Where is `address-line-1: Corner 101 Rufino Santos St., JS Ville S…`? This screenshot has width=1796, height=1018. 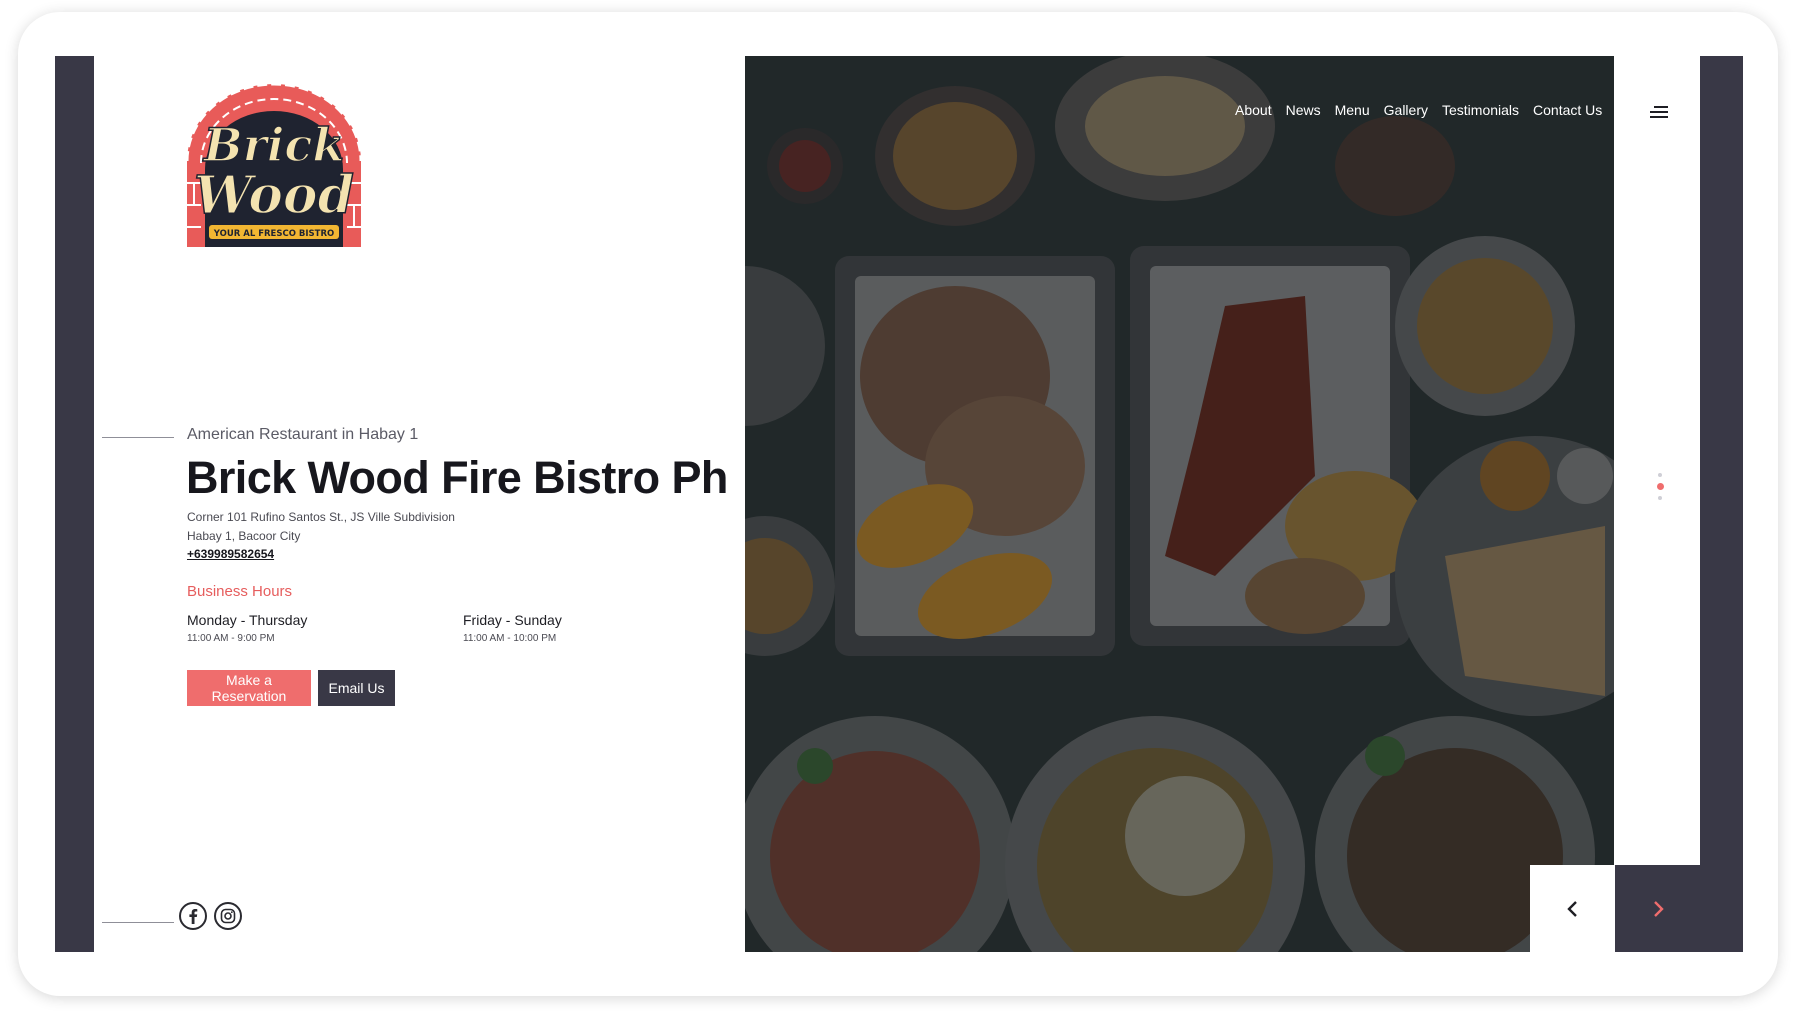
address-line-1: Corner 101 Rufino Santos St., JS Ville S… is located at coordinates (321, 517).